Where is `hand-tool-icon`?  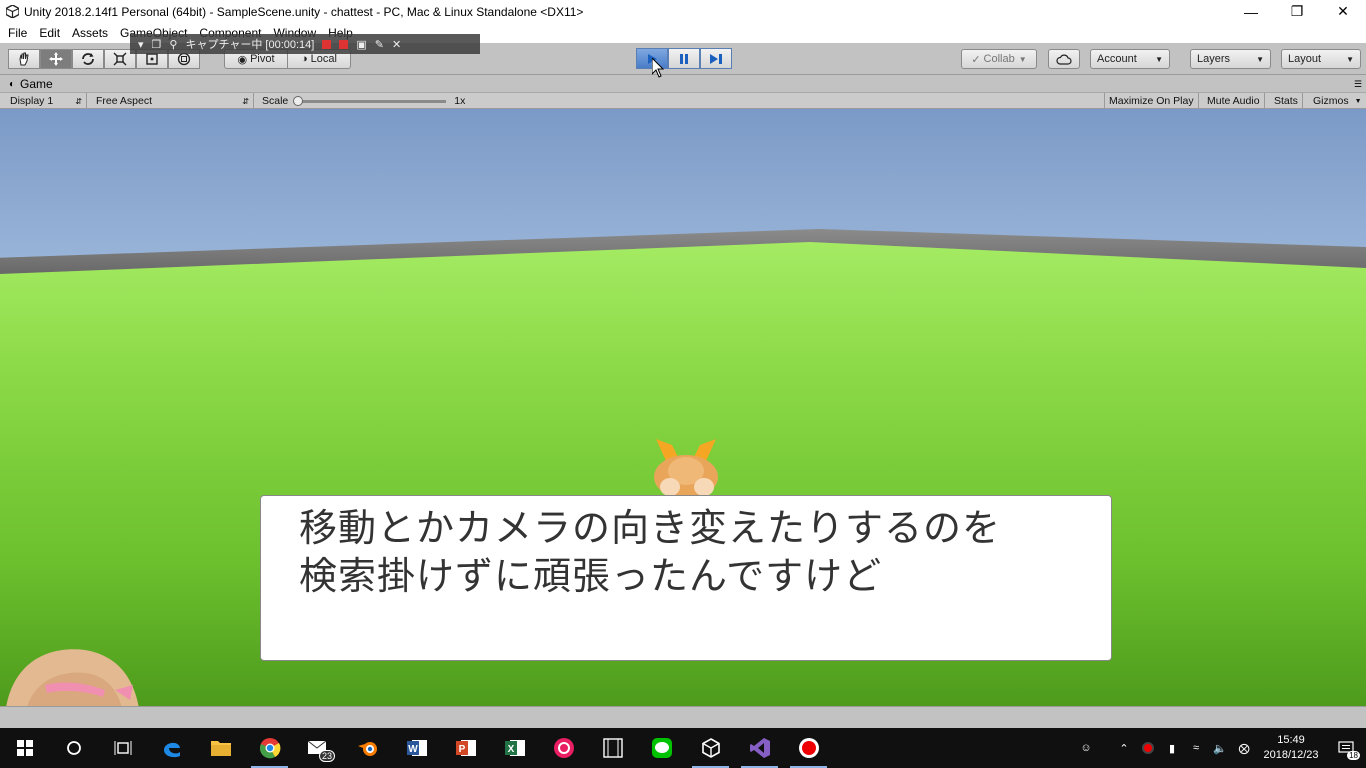
hand-tool-icon is located at coordinates (24, 59).